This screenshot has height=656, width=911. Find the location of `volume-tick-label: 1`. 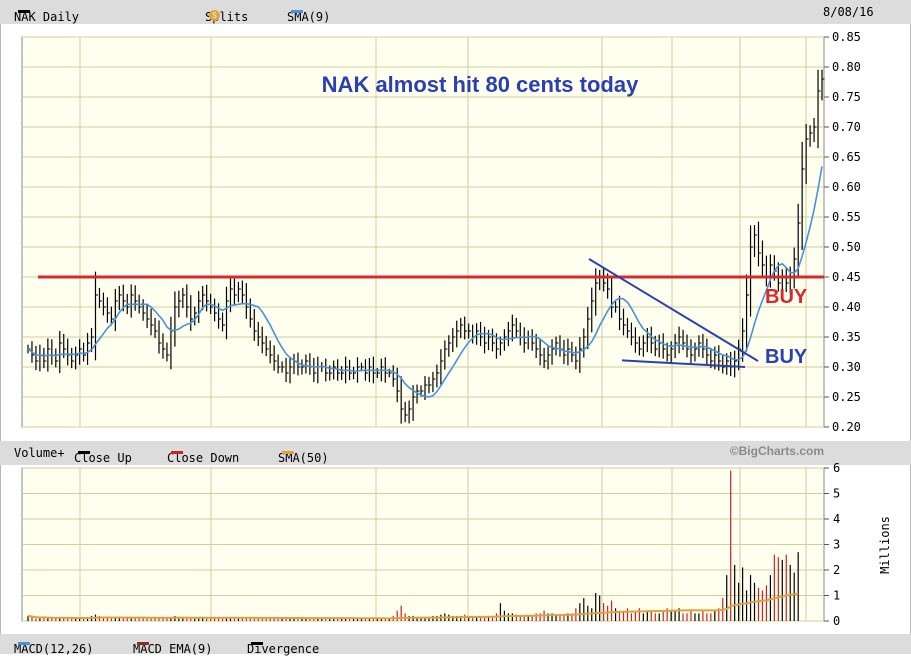

volume-tick-label: 1 is located at coordinates (836, 596).